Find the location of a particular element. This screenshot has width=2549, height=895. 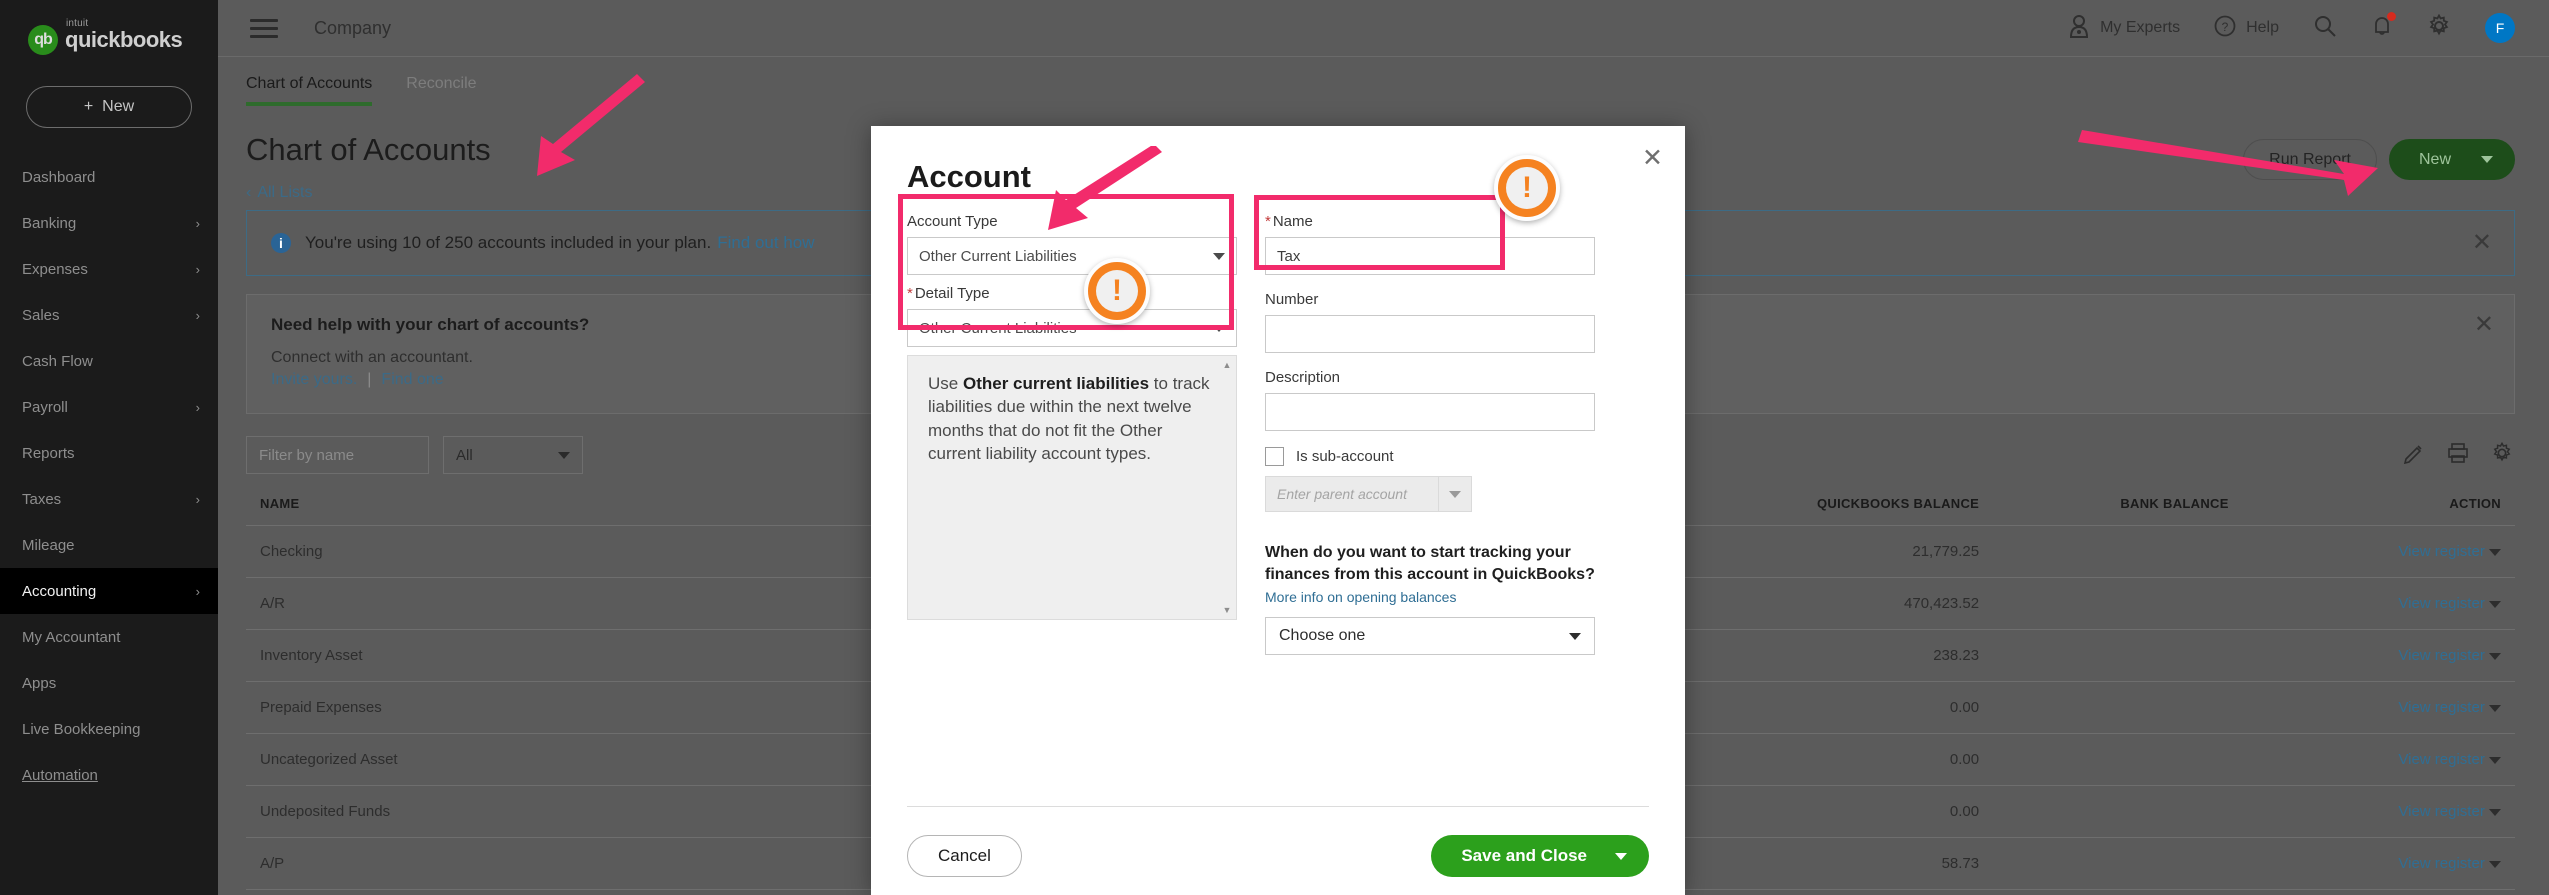

sidebar-item-expenses: Expenses › is located at coordinates (109, 269).